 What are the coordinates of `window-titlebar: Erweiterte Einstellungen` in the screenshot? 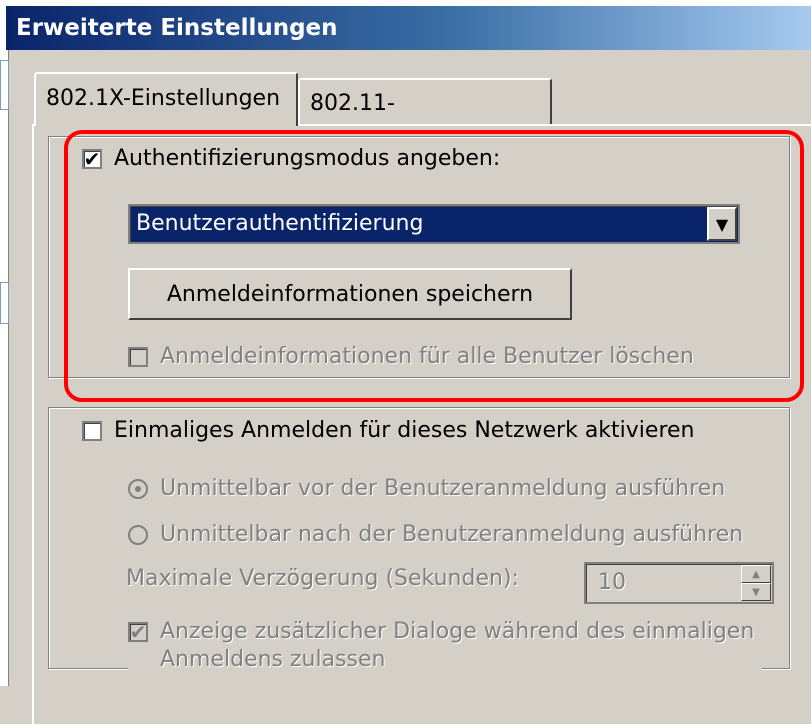 It's located at (408, 28).